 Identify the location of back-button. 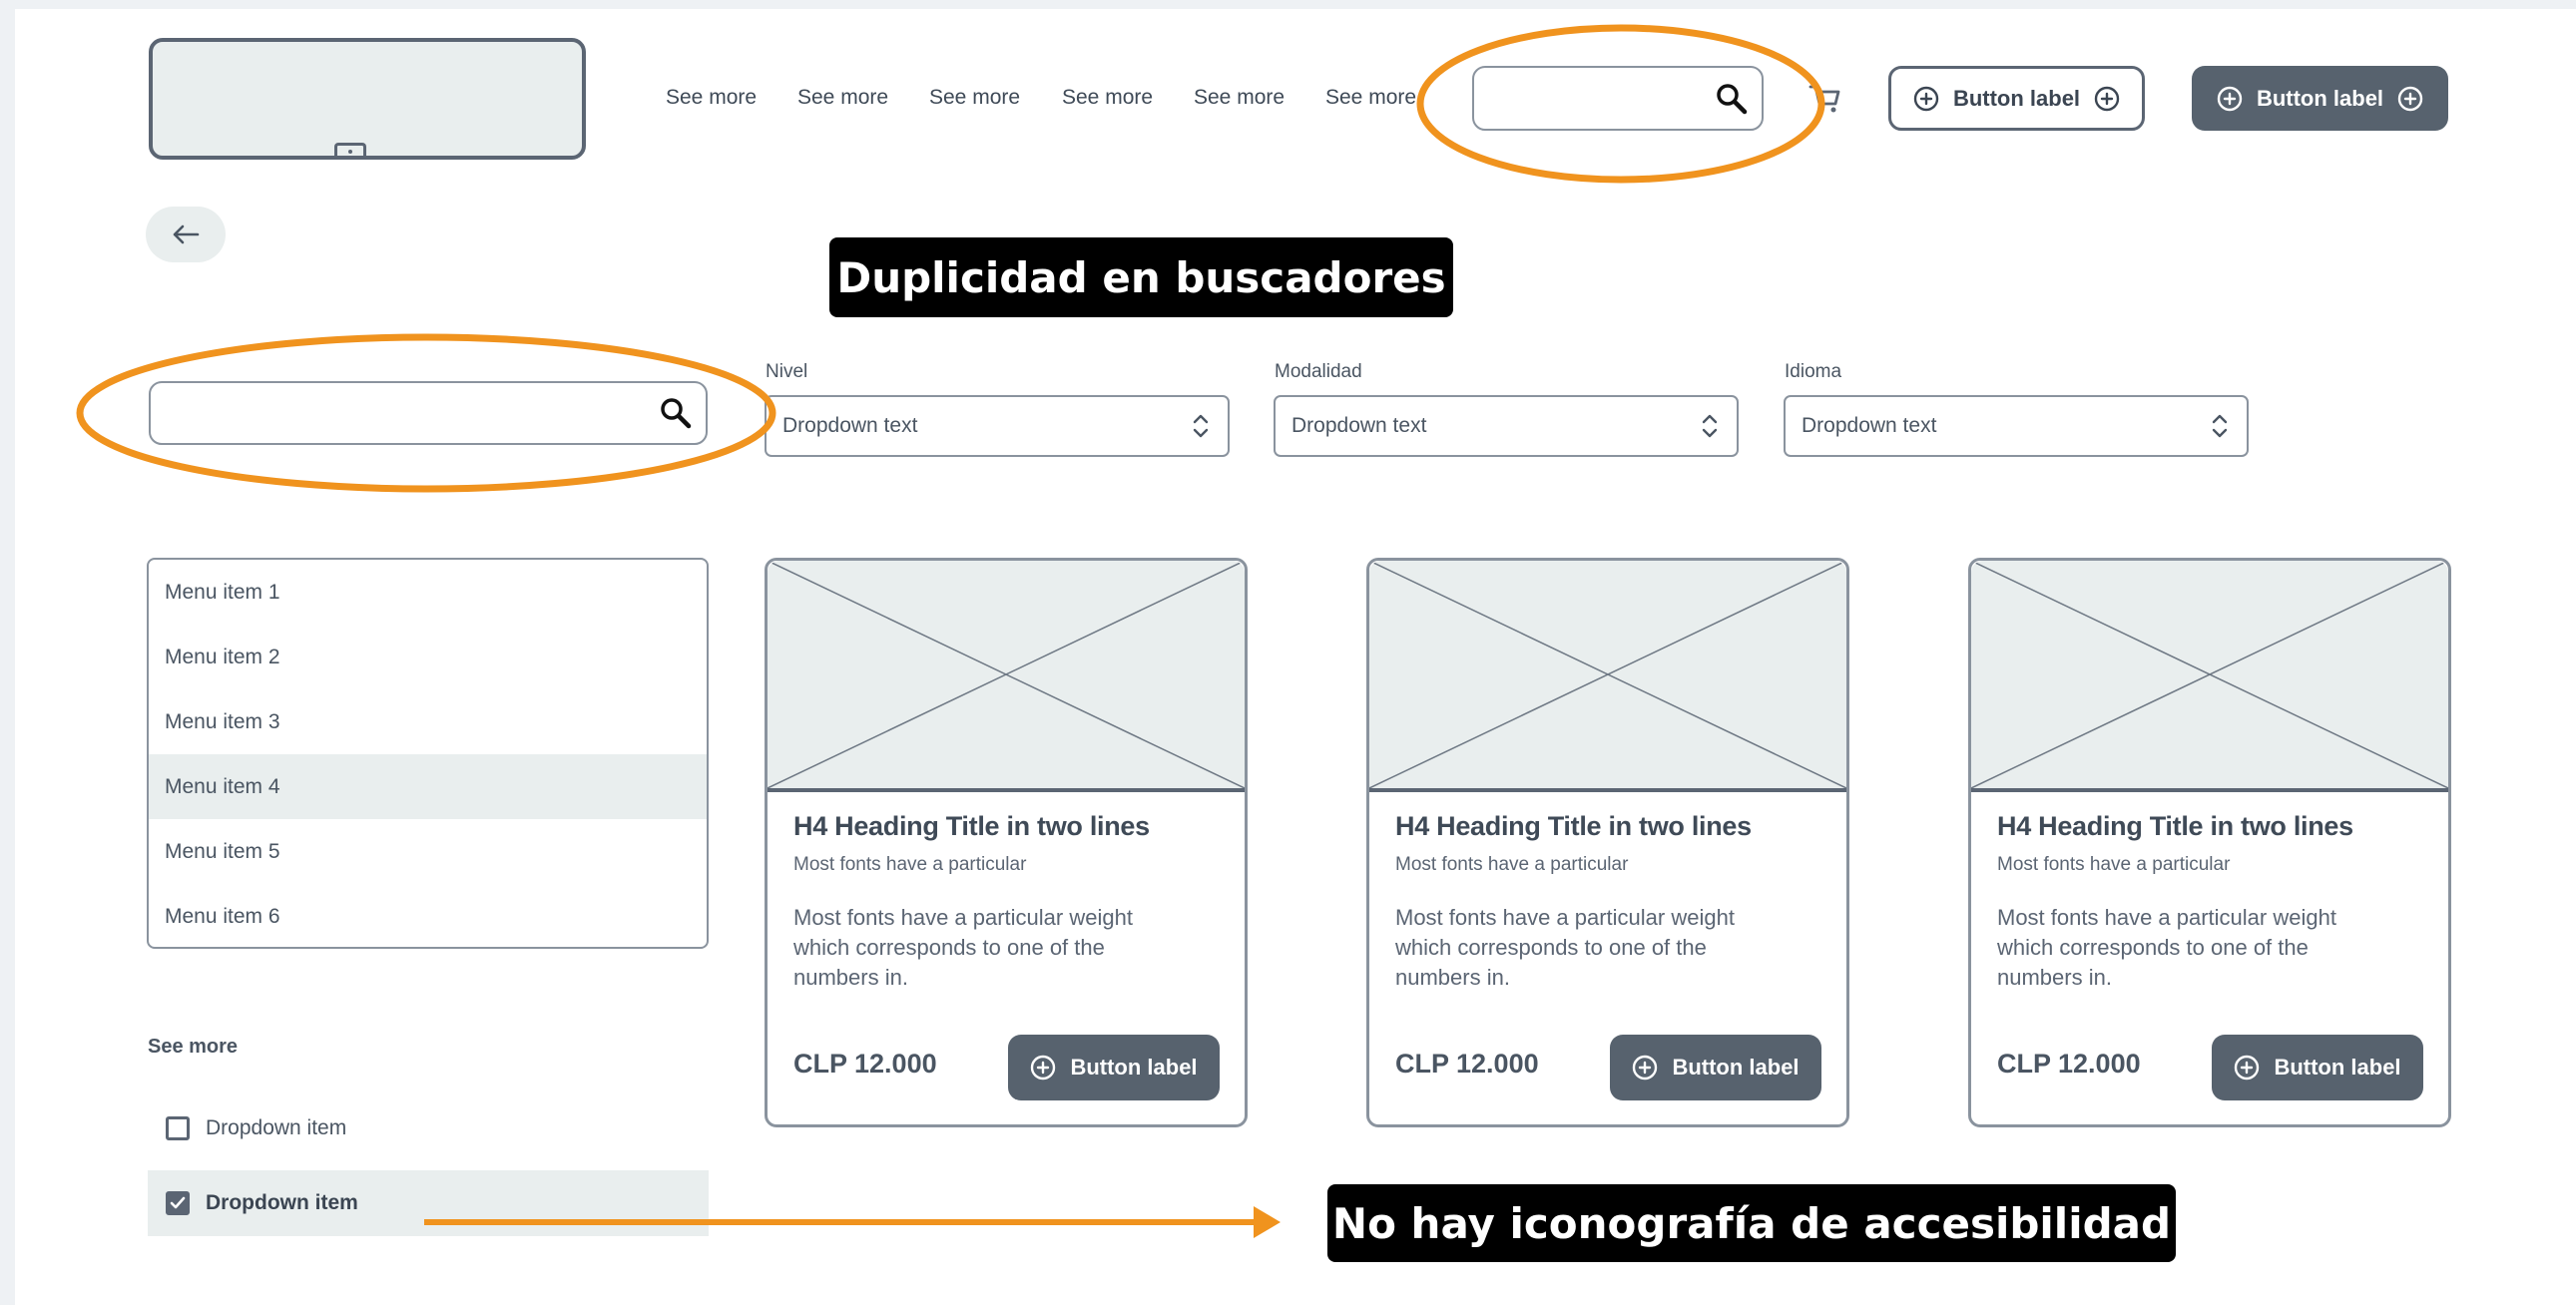
(186, 234).